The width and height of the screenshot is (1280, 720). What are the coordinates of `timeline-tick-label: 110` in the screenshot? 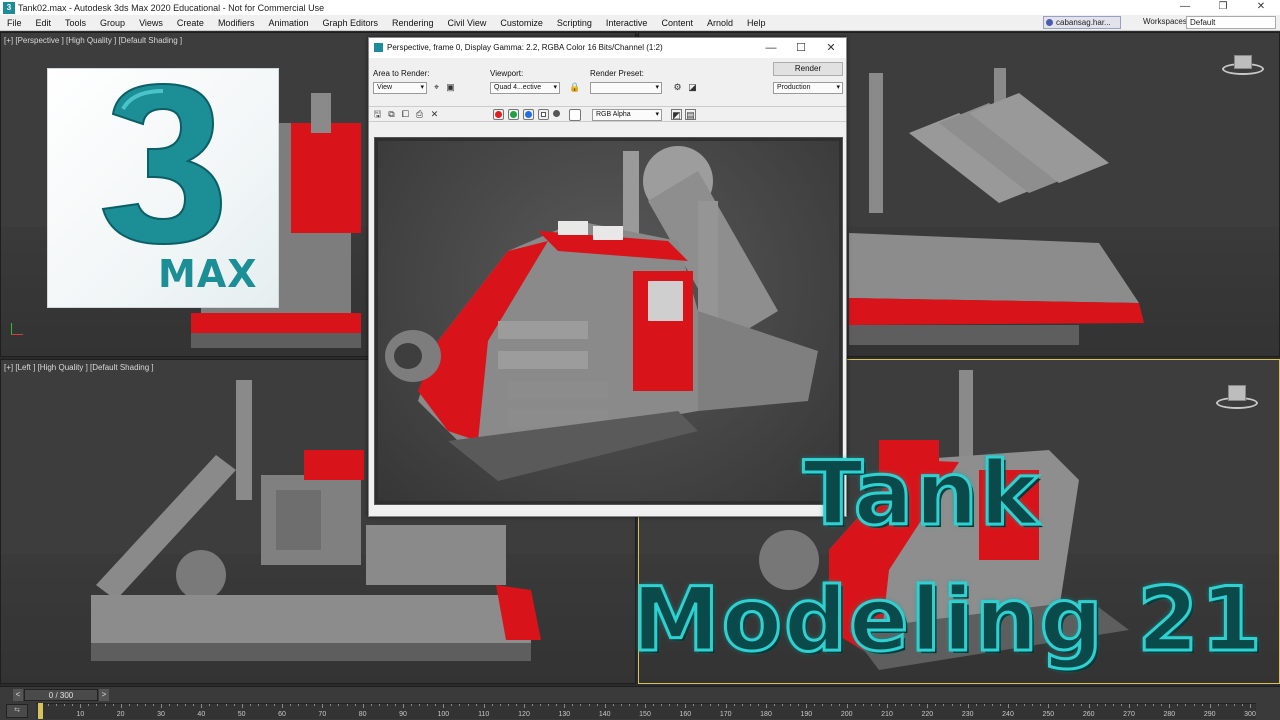 It's located at (484, 714).